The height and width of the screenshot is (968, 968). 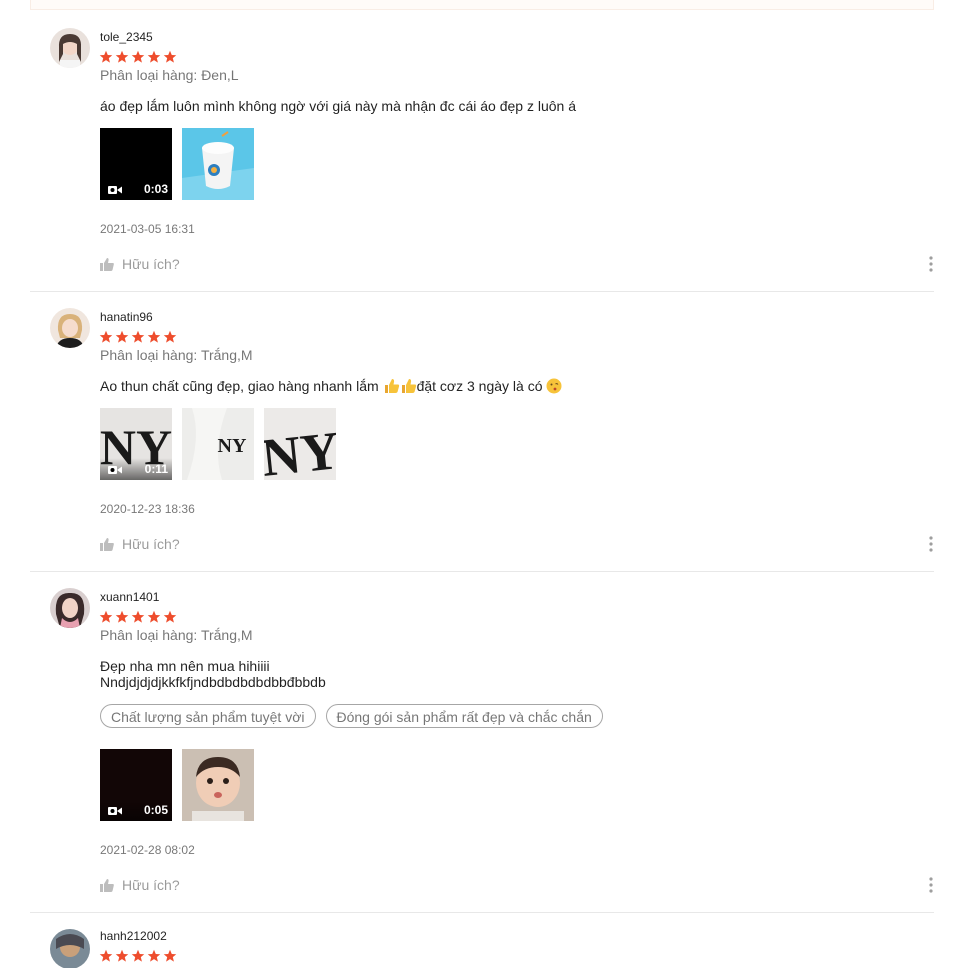 What do you see at coordinates (136, 785) in the screenshot?
I see `review-video-thumbnail: 0:05` at bounding box center [136, 785].